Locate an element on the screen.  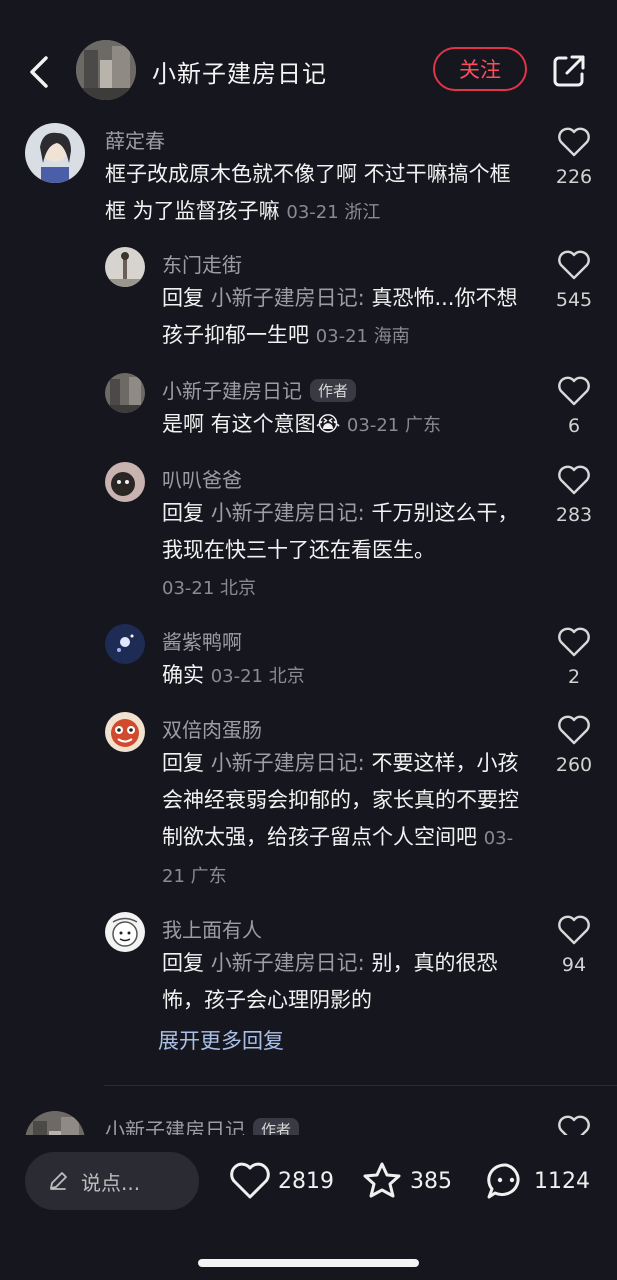
comment-user: 薛定春 is located at coordinates (135, 139).